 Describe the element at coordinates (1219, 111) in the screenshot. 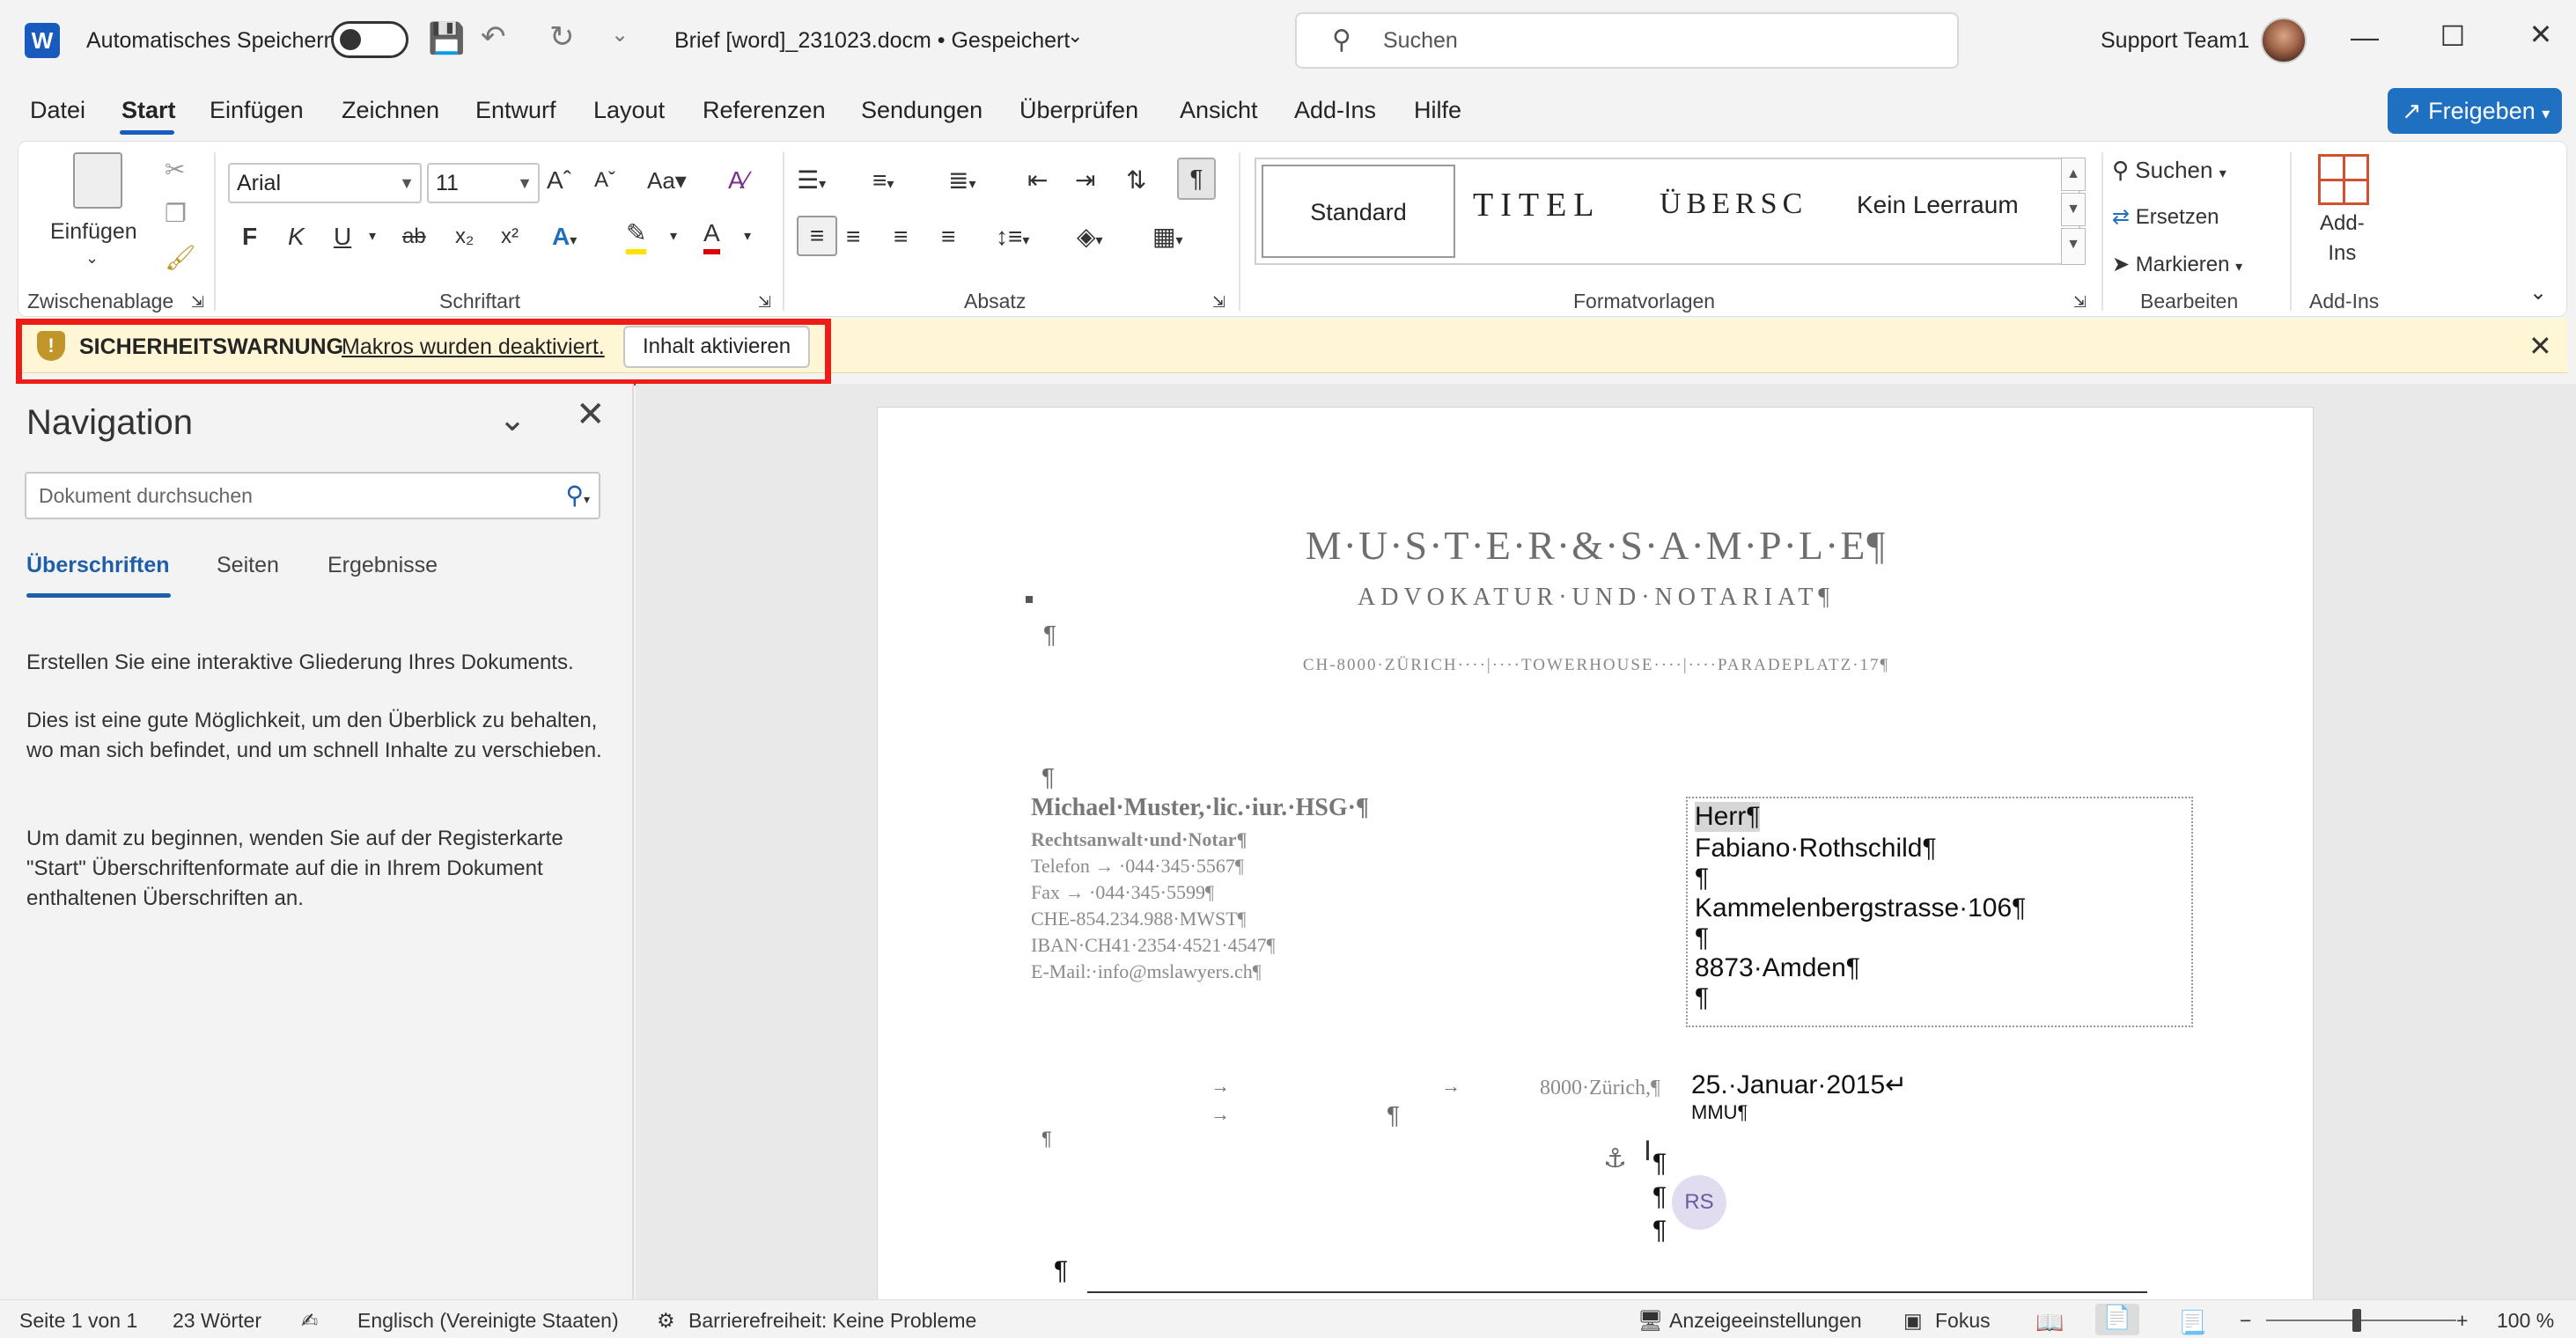

I see `tab-ansicht: Ansicht` at that location.